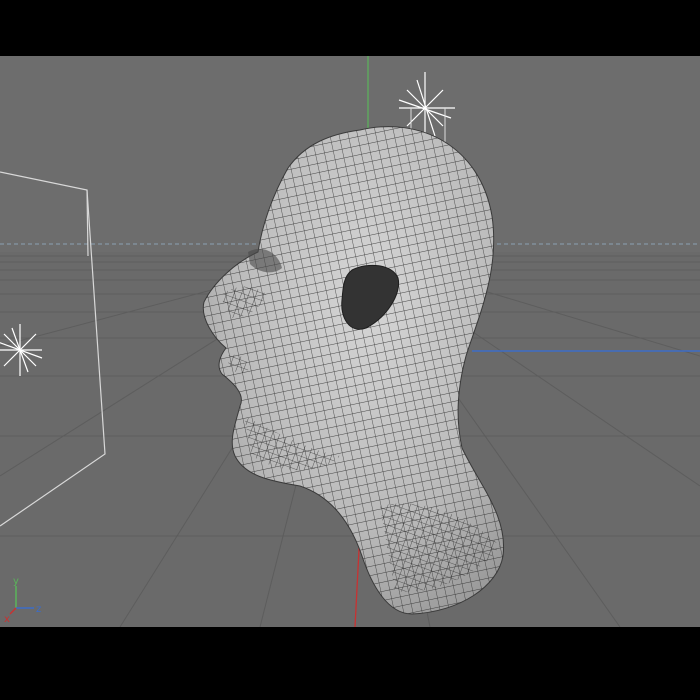 This screenshot has height=700, width=700. Describe the element at coordinates (350, 663) in the screenshot. I see `bottom-letterbox` at that location.